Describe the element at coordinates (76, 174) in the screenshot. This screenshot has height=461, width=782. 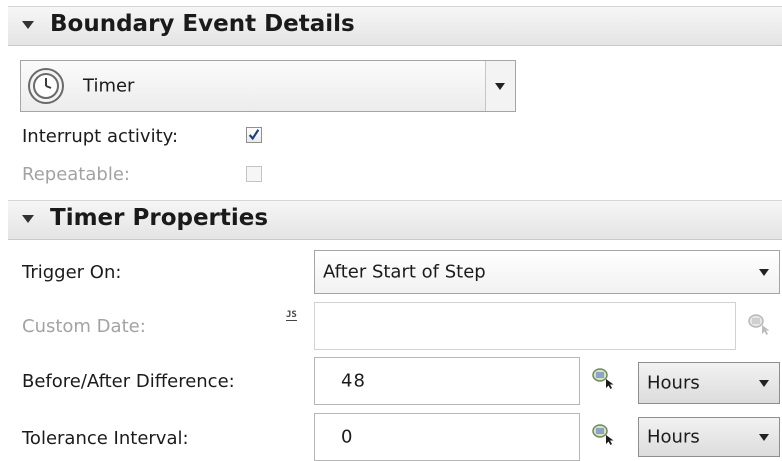
I see `repeatable-label: Repeatable:` at that location.